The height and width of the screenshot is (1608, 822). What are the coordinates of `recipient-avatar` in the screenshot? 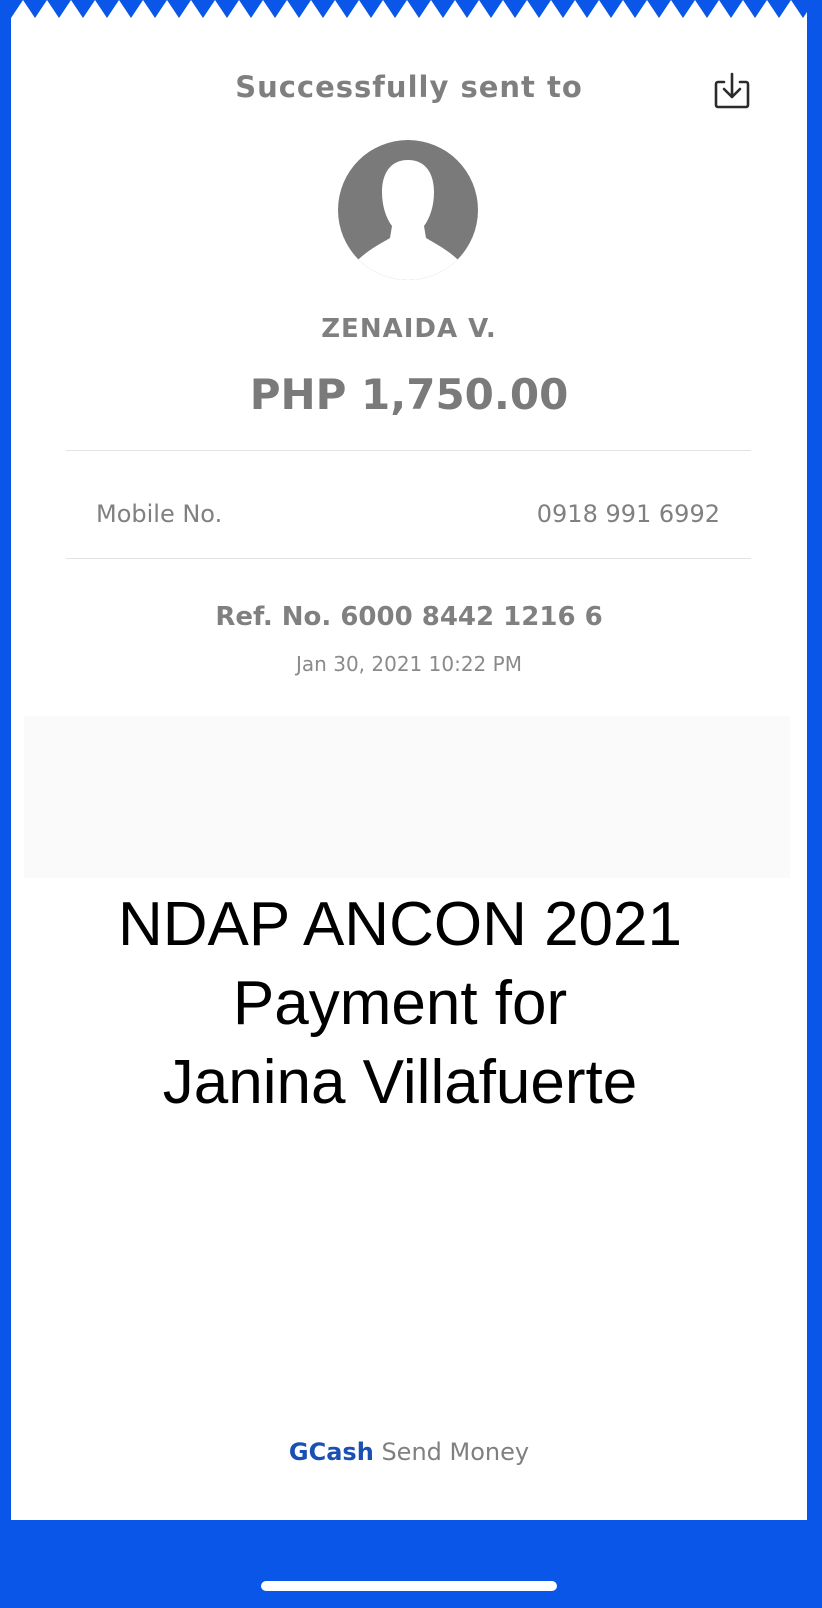 It's located at (408, 210).